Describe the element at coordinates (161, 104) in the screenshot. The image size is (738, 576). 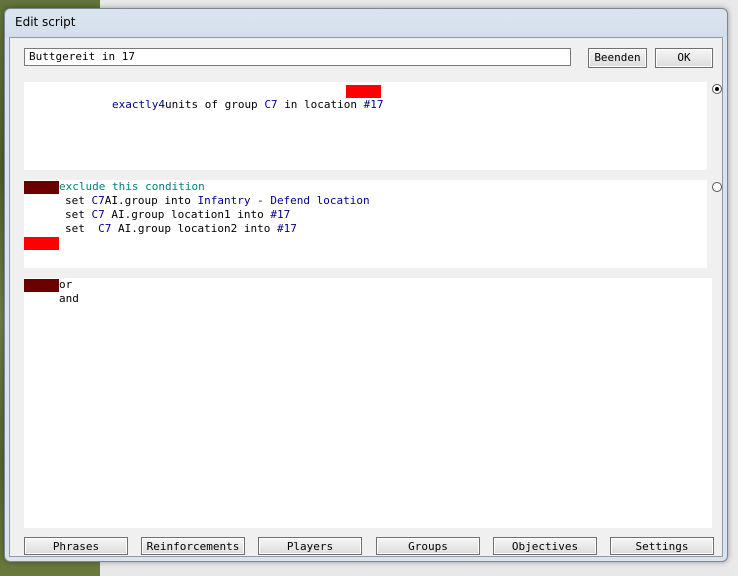
I see `condition-count: 4` at that location.